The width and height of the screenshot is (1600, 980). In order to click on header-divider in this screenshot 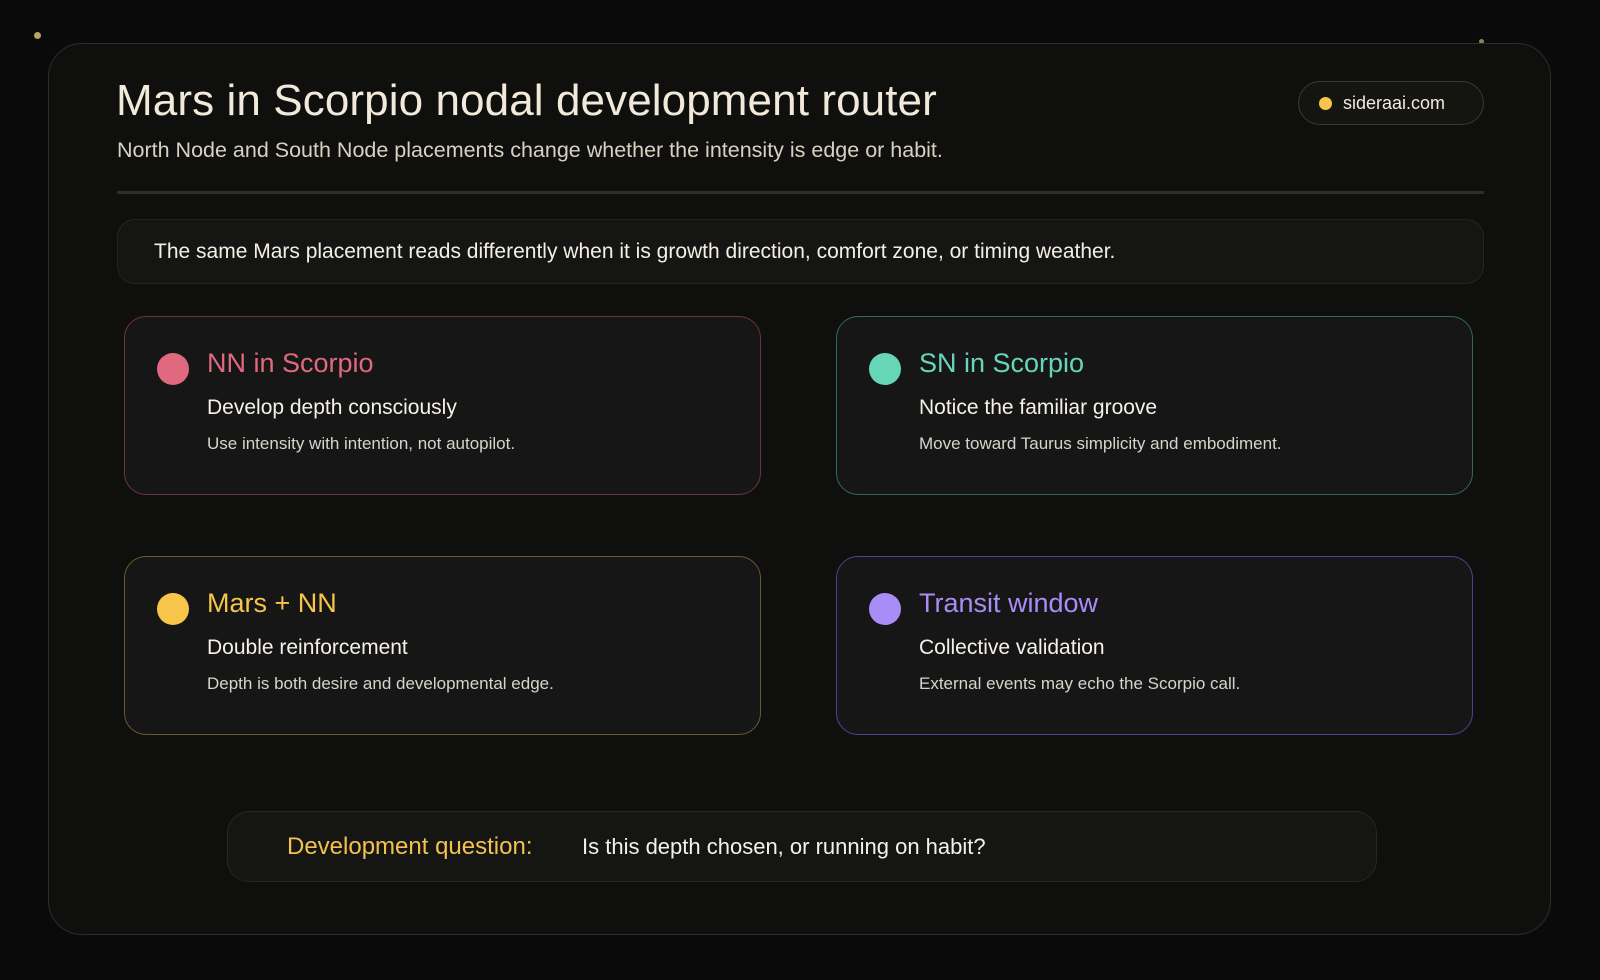, I will do `click(800, 192)`.